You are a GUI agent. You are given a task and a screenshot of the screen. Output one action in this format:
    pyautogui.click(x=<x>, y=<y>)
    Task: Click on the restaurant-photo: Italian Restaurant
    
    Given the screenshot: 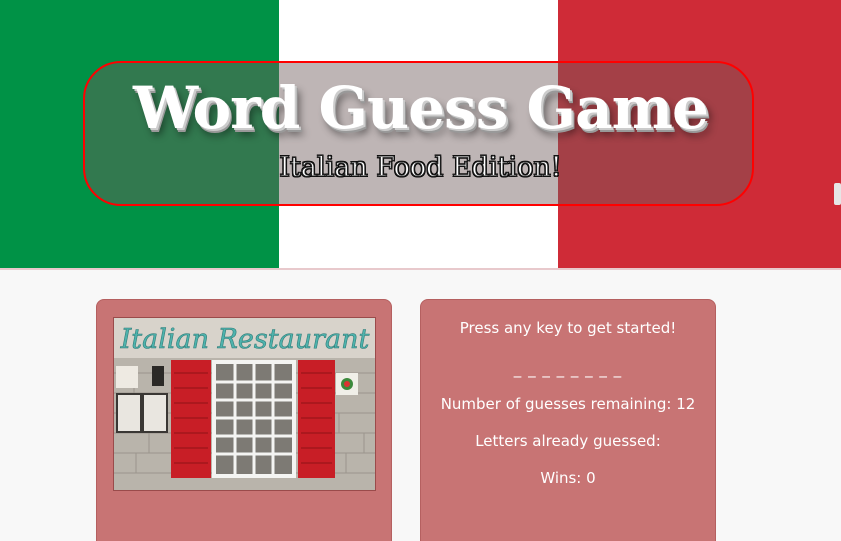 What is the action you would take?
    pyautogui.click(x=244, y=404)
    